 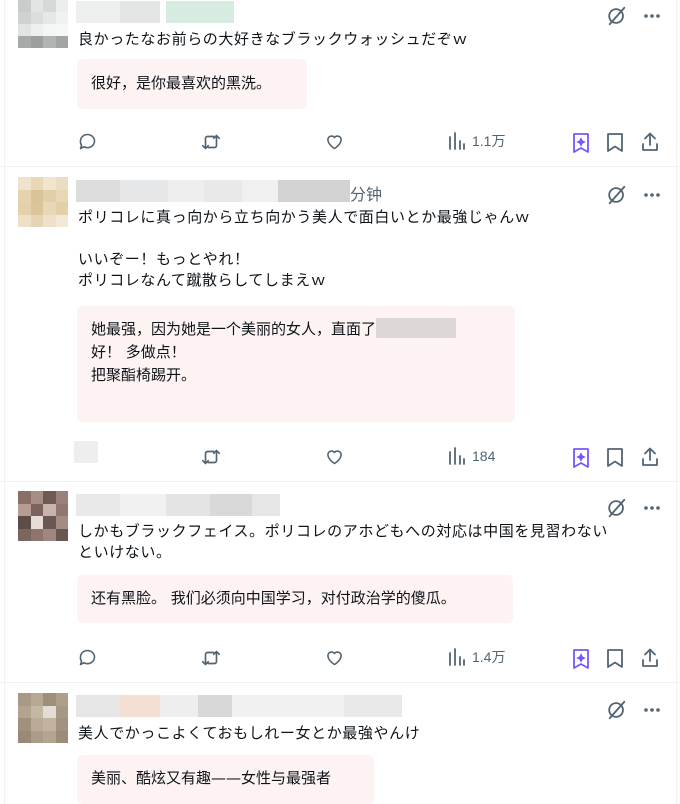 What do you see at coordinates (484, 456) in the screenshot?
I see `views-count: 184` at bounding box center [484, 456].